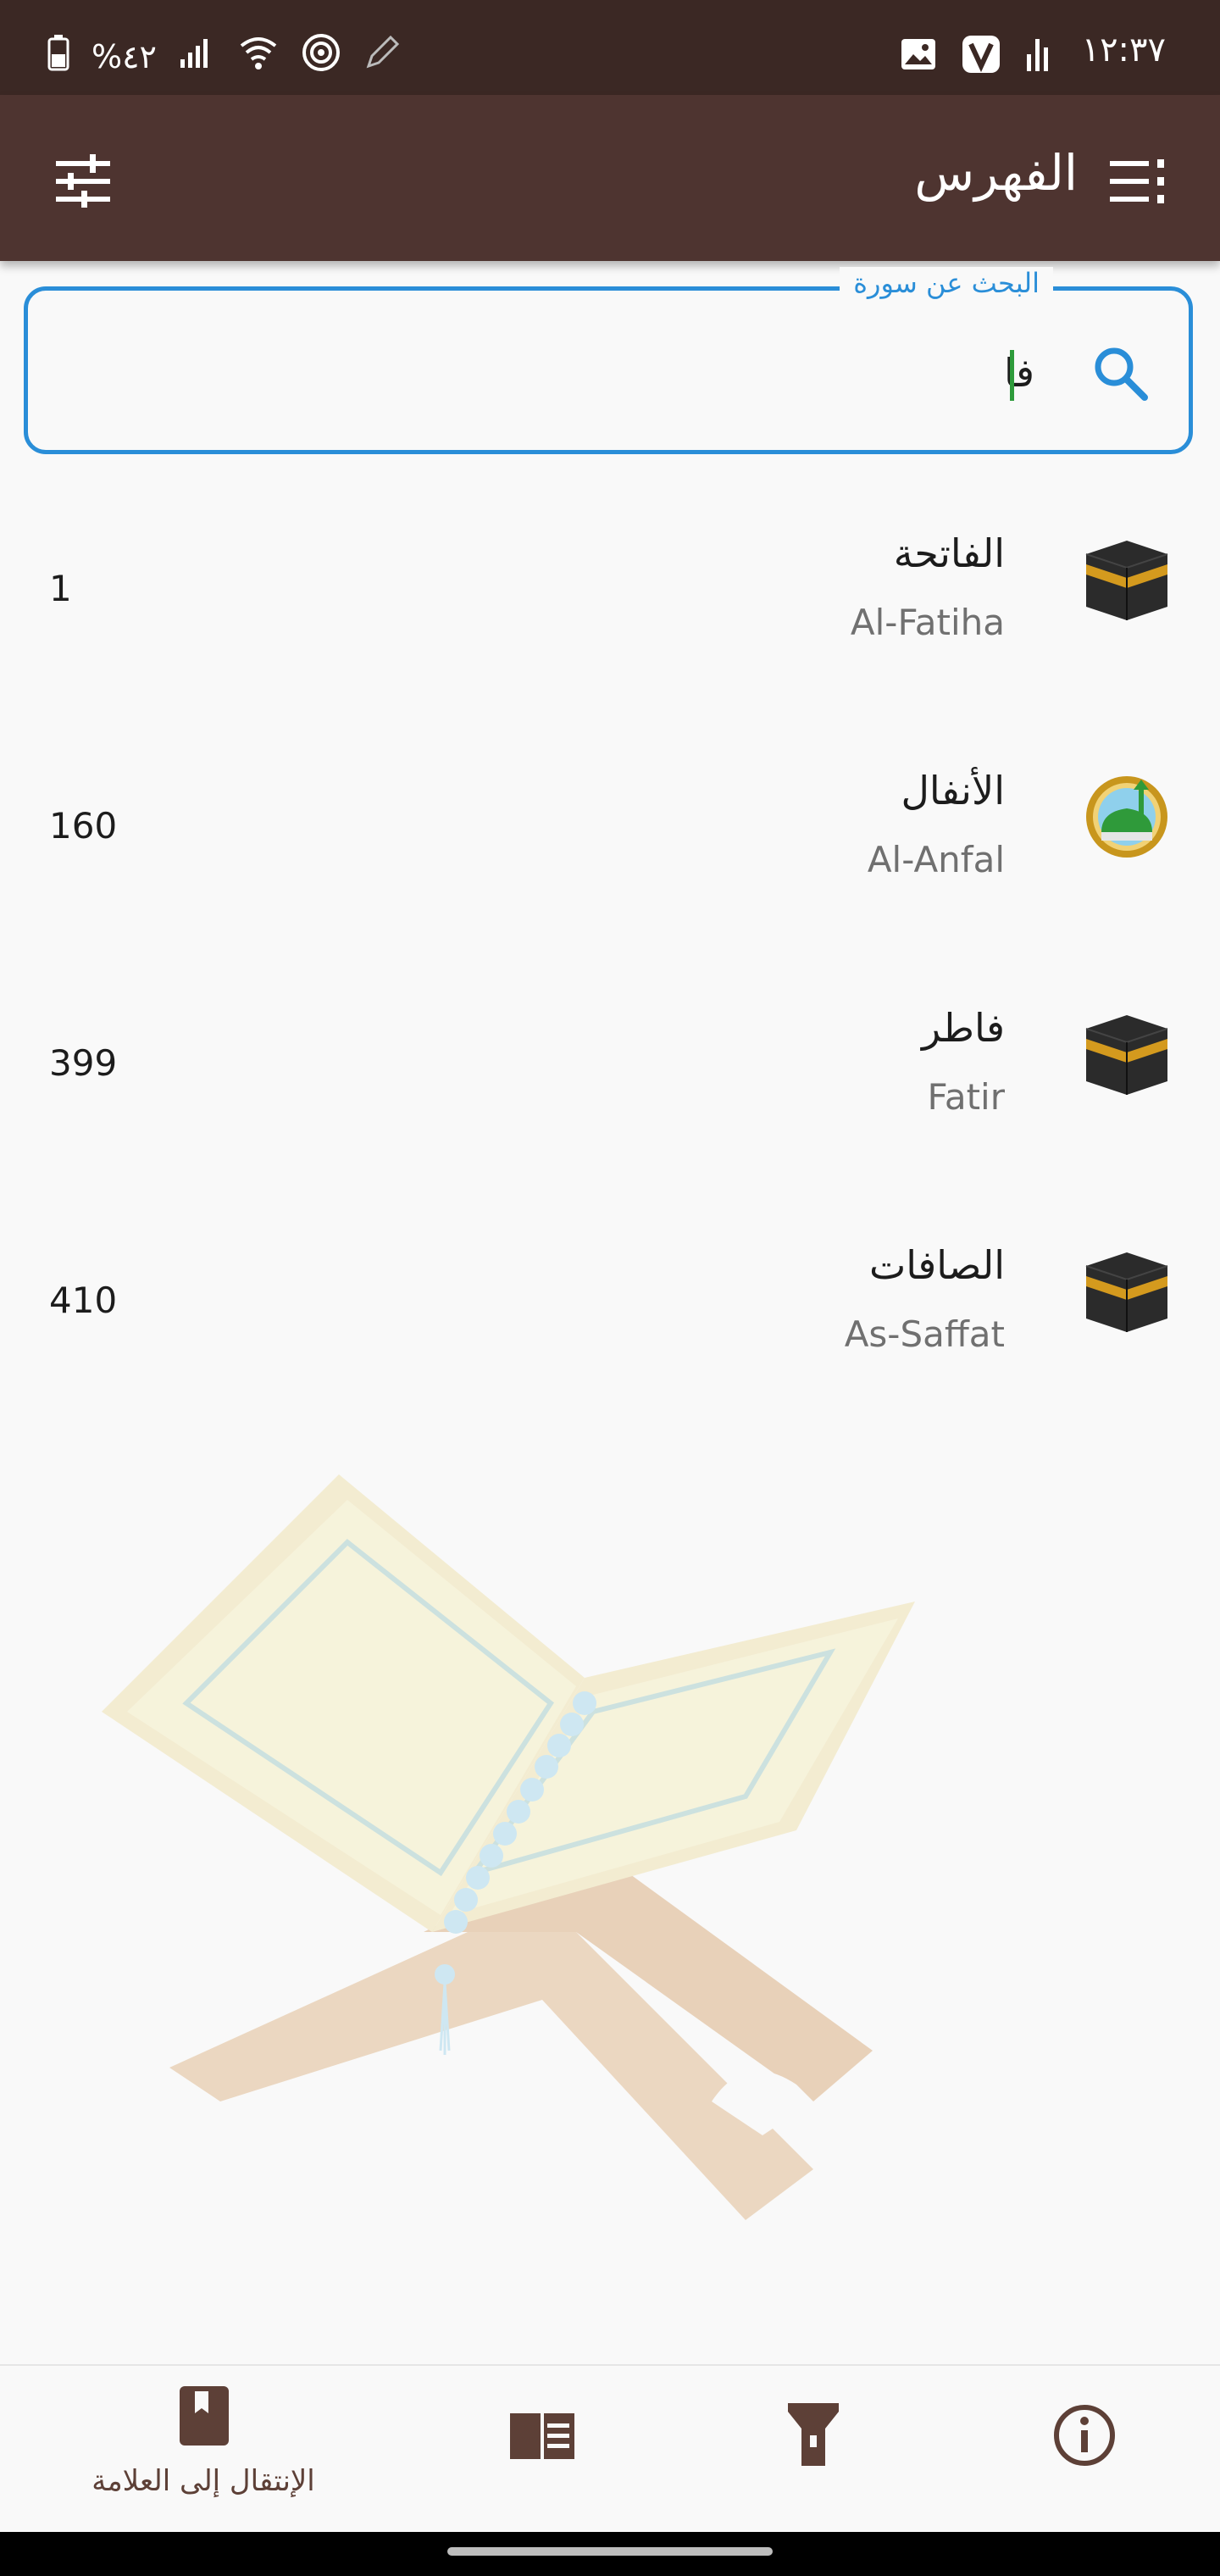 The image size is (1220, 2576). I want to click on home-indicator, so click(610, 2551).